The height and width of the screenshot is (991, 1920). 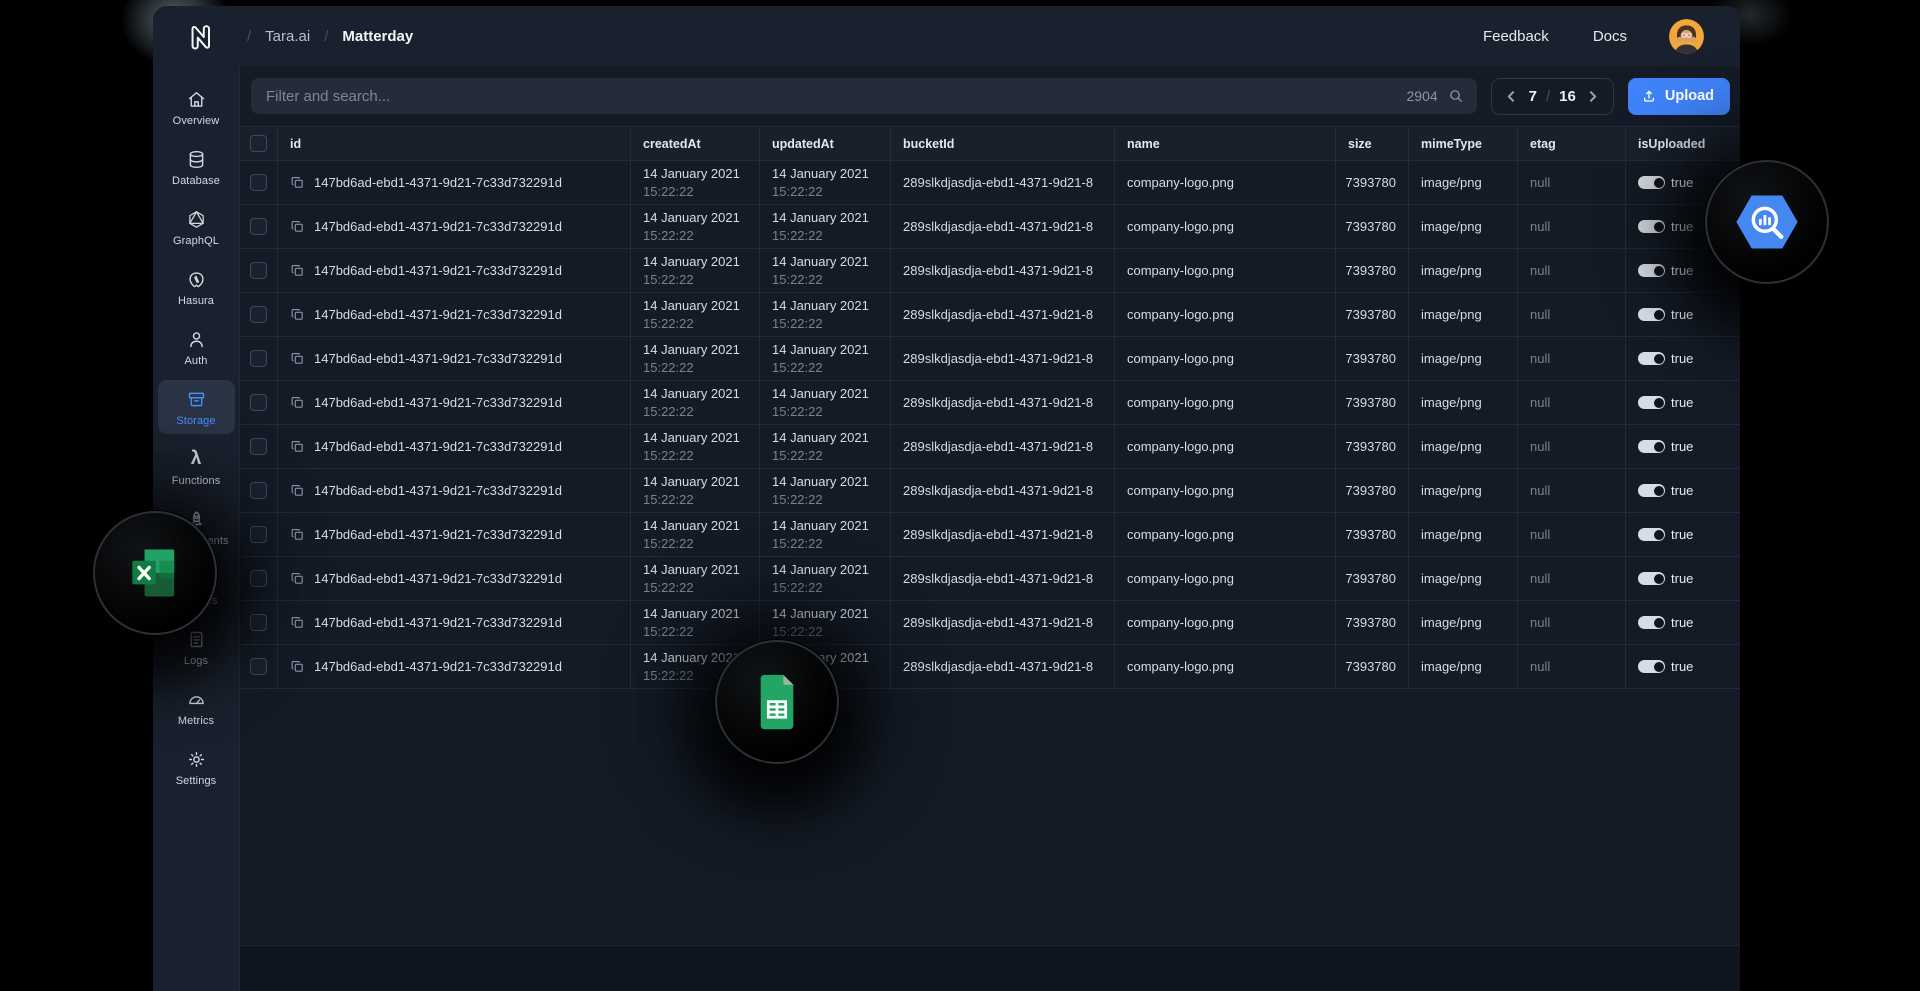 I want to click on google-sheets-icon, so click(x=777, y=702).